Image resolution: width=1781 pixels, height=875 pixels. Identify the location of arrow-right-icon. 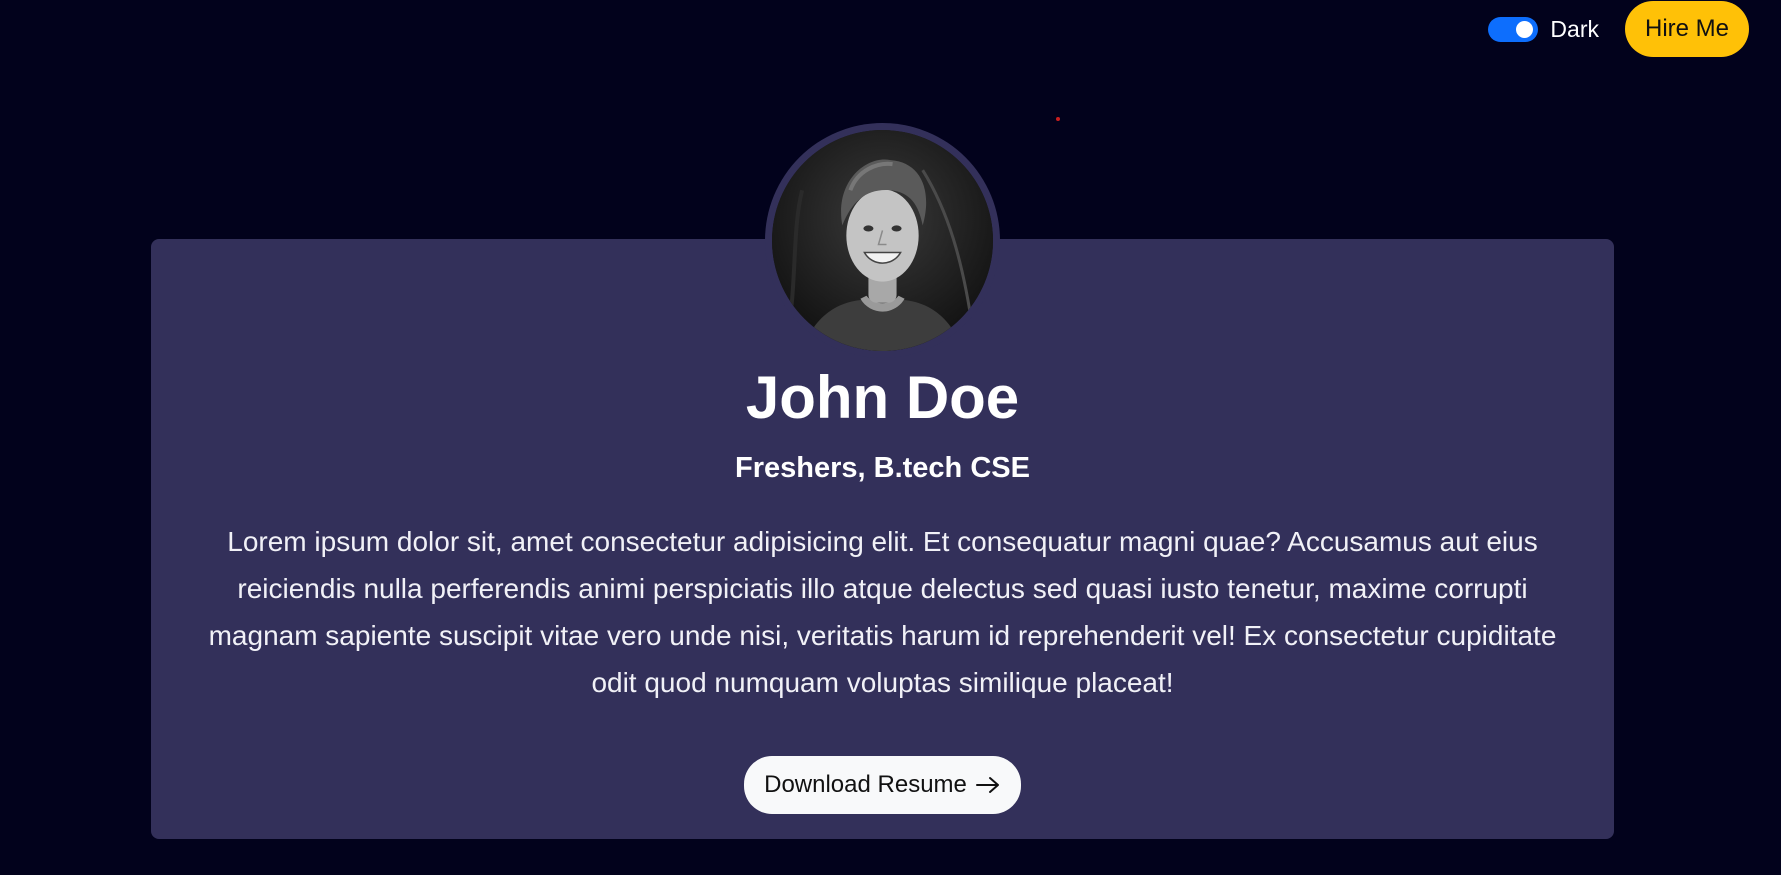
(987, 785).